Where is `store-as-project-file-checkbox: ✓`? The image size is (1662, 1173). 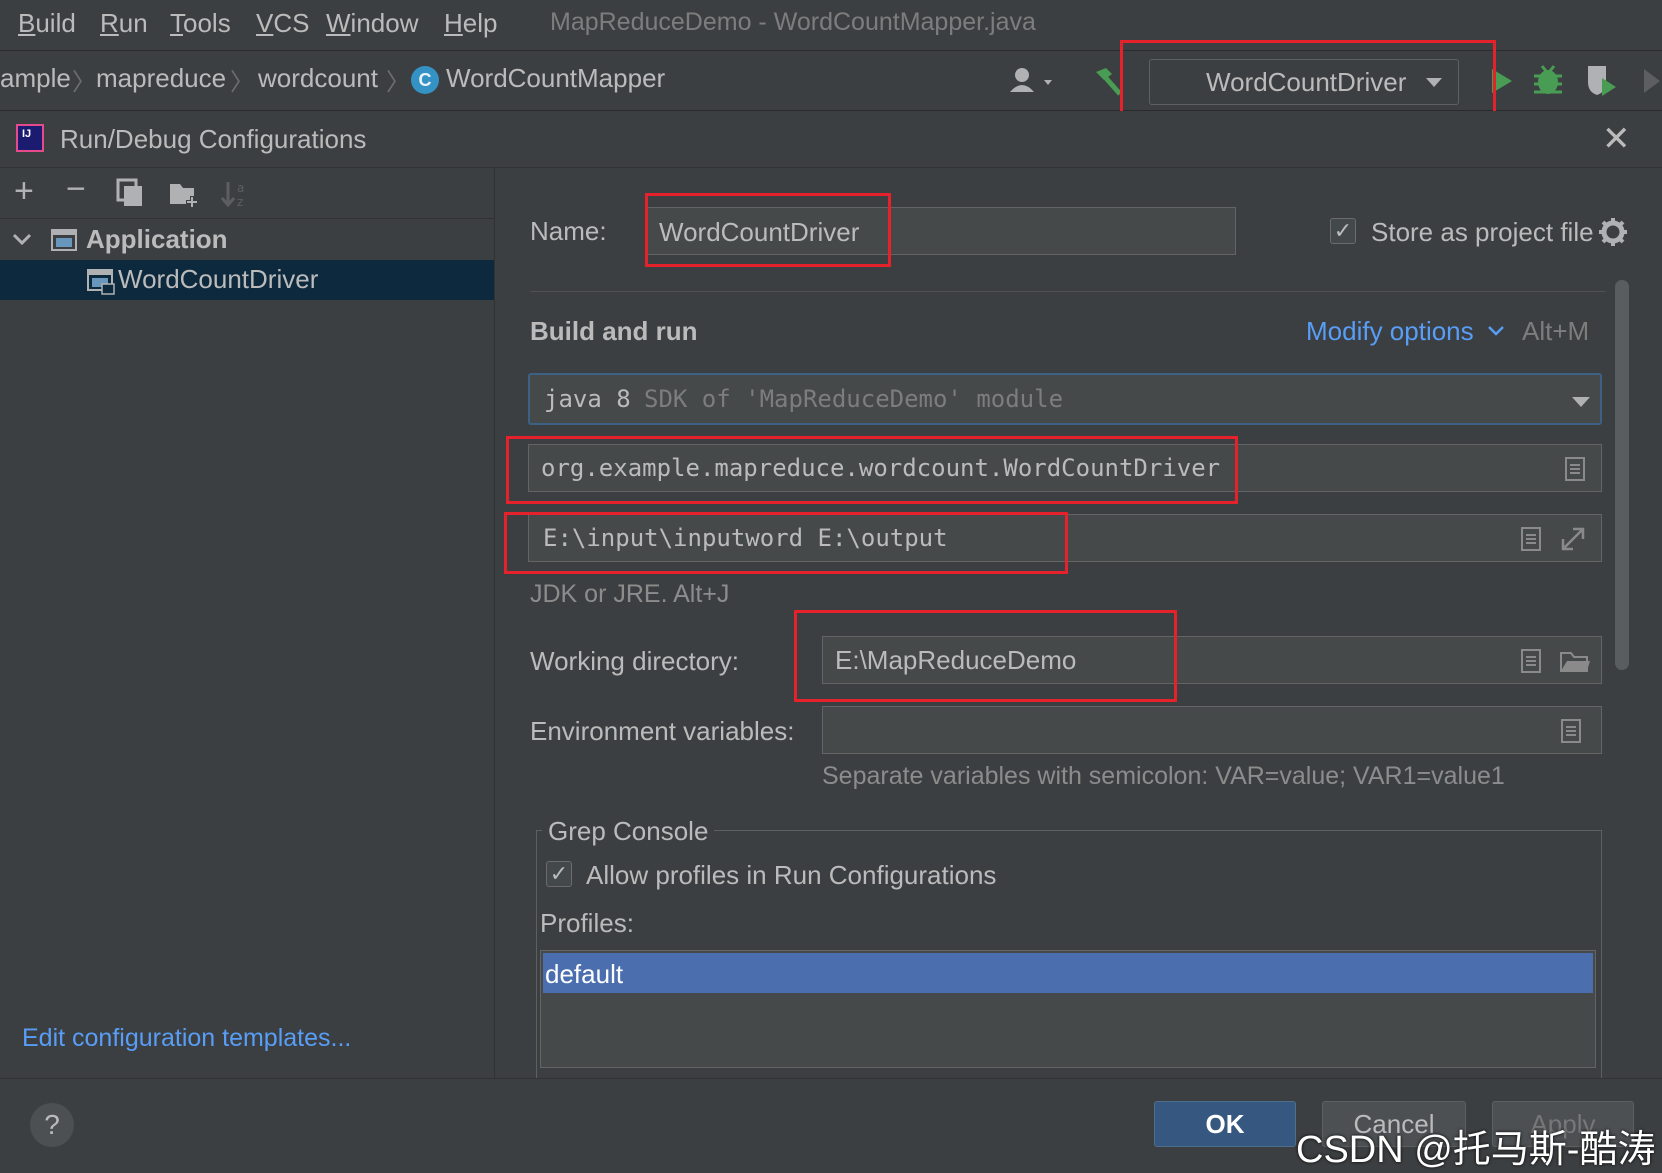
store-as-project-file-checkbox: ✓ is located at coordinates (1343, 231).